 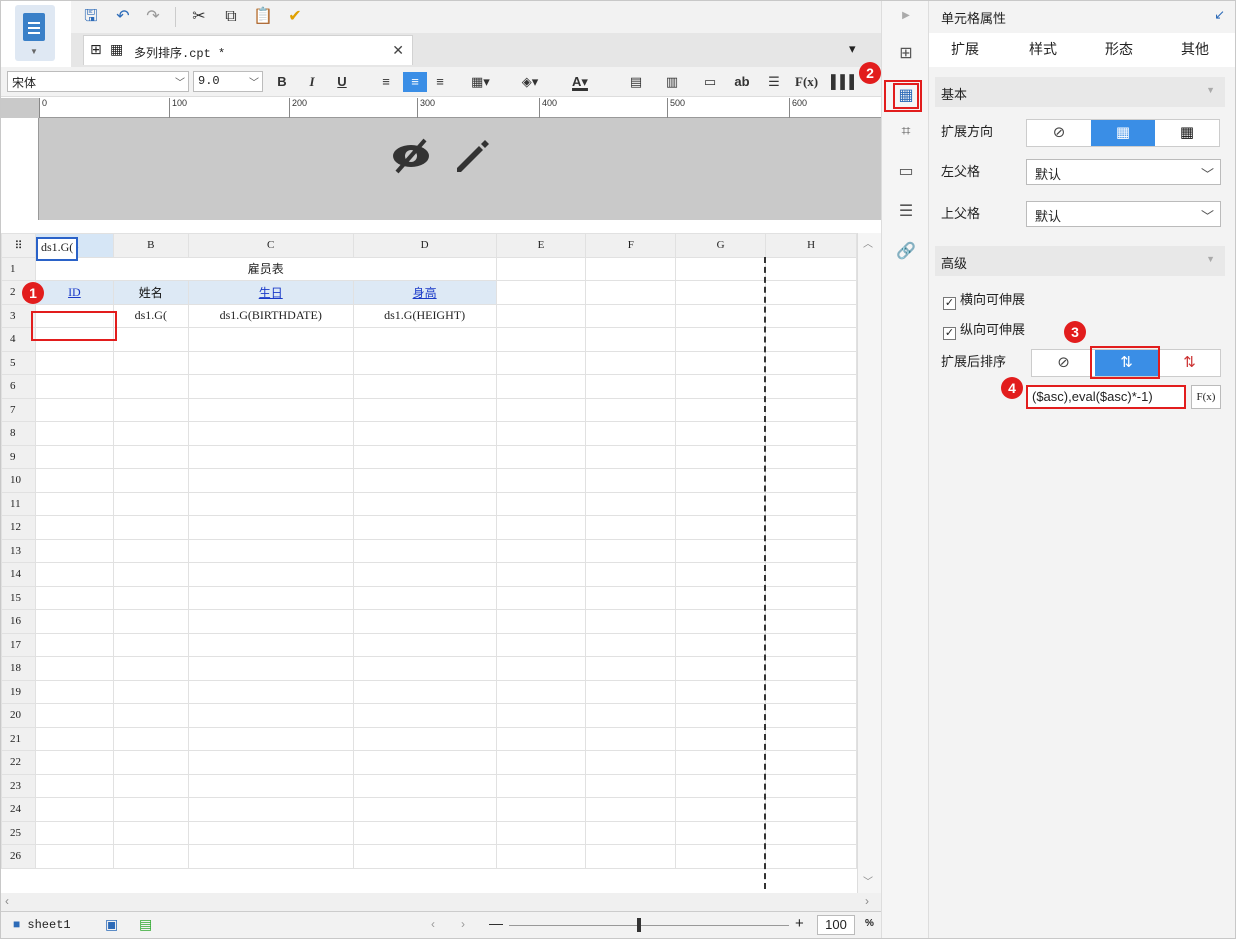 What do you see at coordinates (415, 82) in the screenshot?
I see `align-center-icon: ≡` at bounding box center [415, 82].